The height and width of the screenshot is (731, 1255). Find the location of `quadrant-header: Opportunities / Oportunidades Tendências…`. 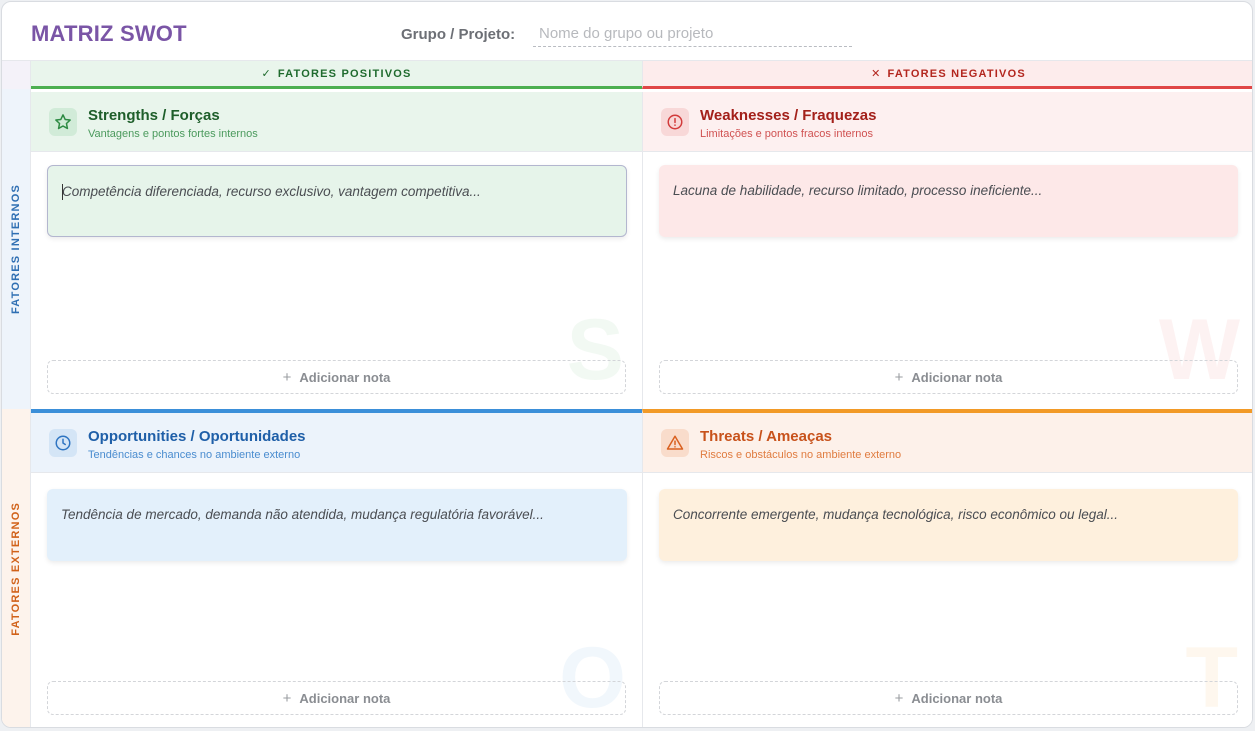

quadrant-header: Opportunities / Oportunidades Tendências… is located at coordinates (336, 443).